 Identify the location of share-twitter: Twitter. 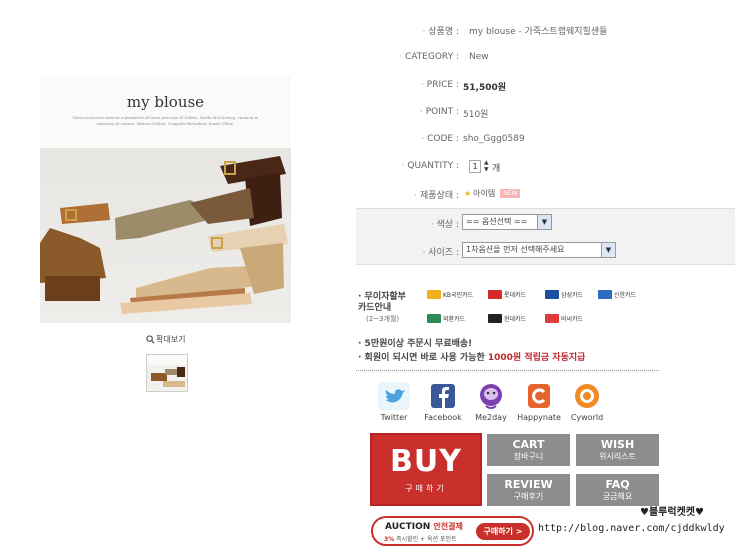
(394, 402).